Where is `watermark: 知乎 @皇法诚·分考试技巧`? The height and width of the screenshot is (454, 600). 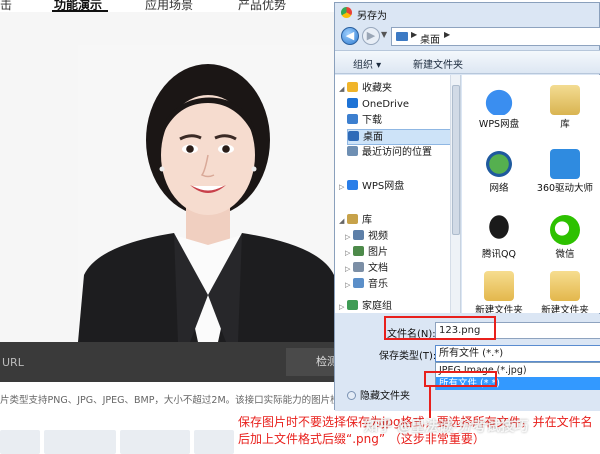 watermark: 知乎 @皇法诚·分考试技巧 is located at coordinates (446, 427).